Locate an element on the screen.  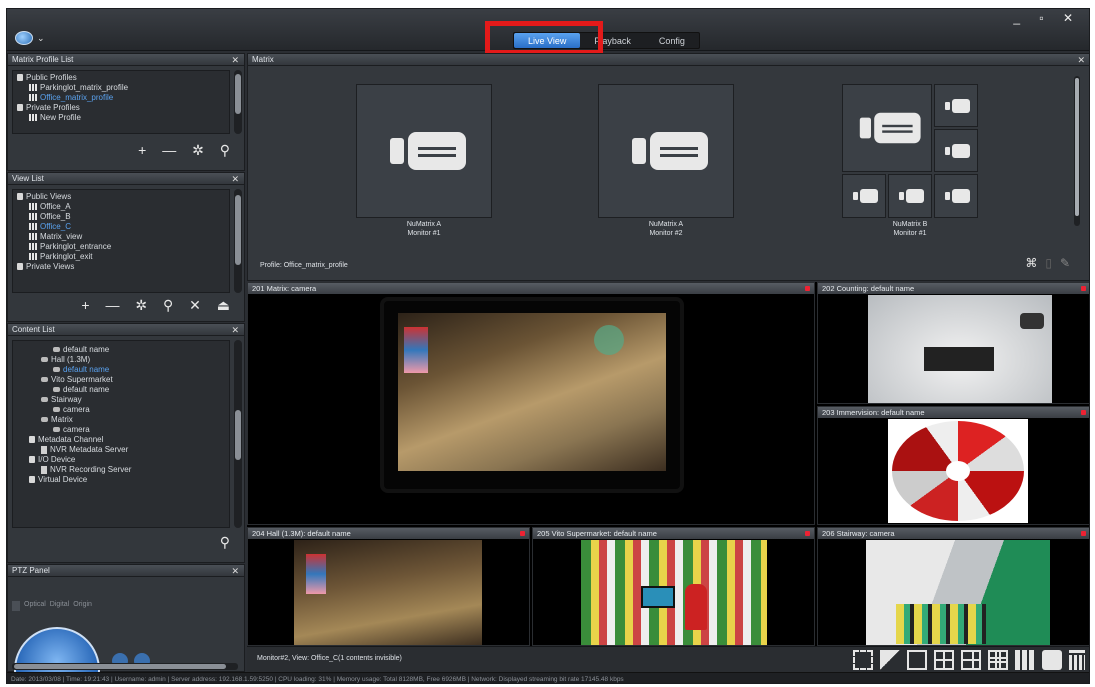
tree-item: NVR Recording Server is located at coordinates (121, 470).